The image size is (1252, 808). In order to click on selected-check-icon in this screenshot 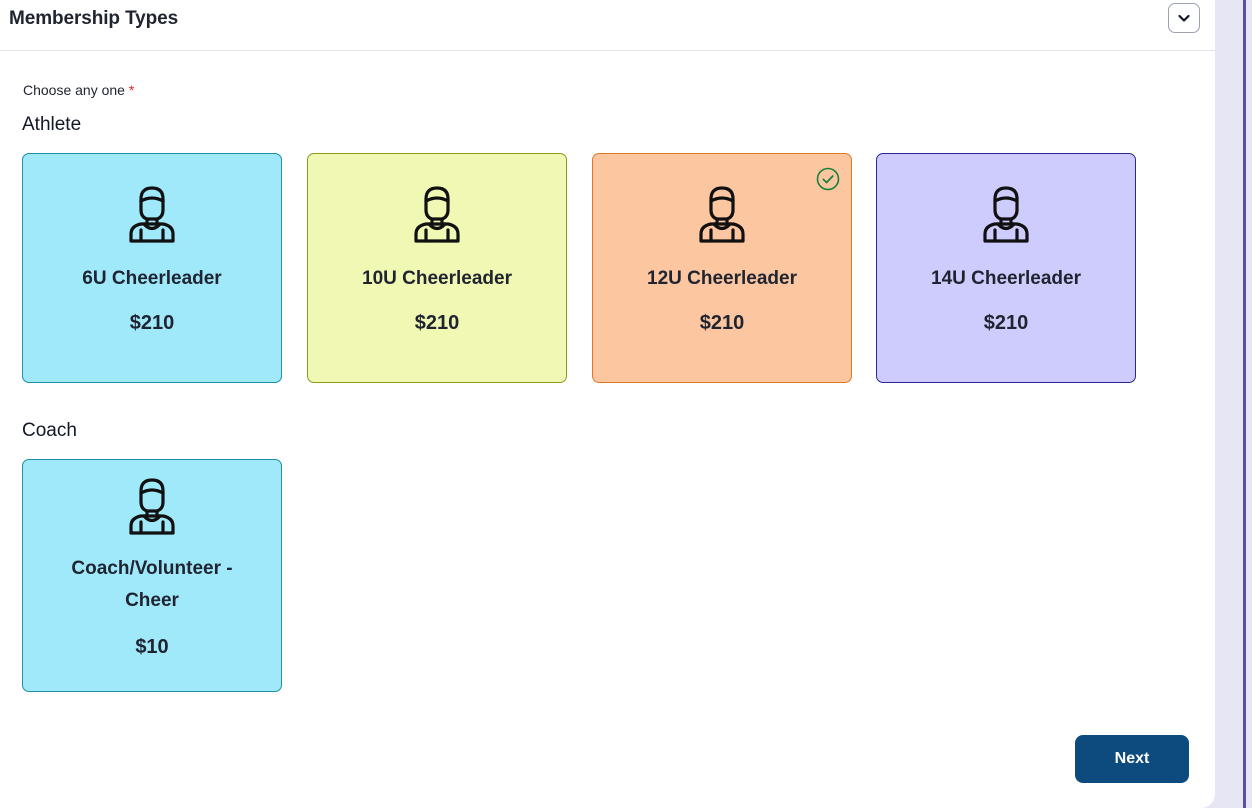, I will do `click(828, 179)`.